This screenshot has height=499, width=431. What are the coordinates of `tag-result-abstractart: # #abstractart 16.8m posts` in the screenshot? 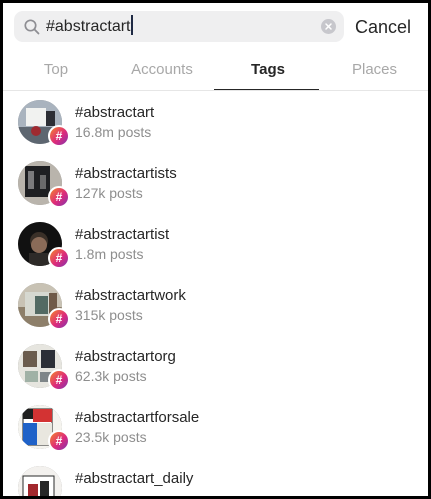 It's located at (215, 122).